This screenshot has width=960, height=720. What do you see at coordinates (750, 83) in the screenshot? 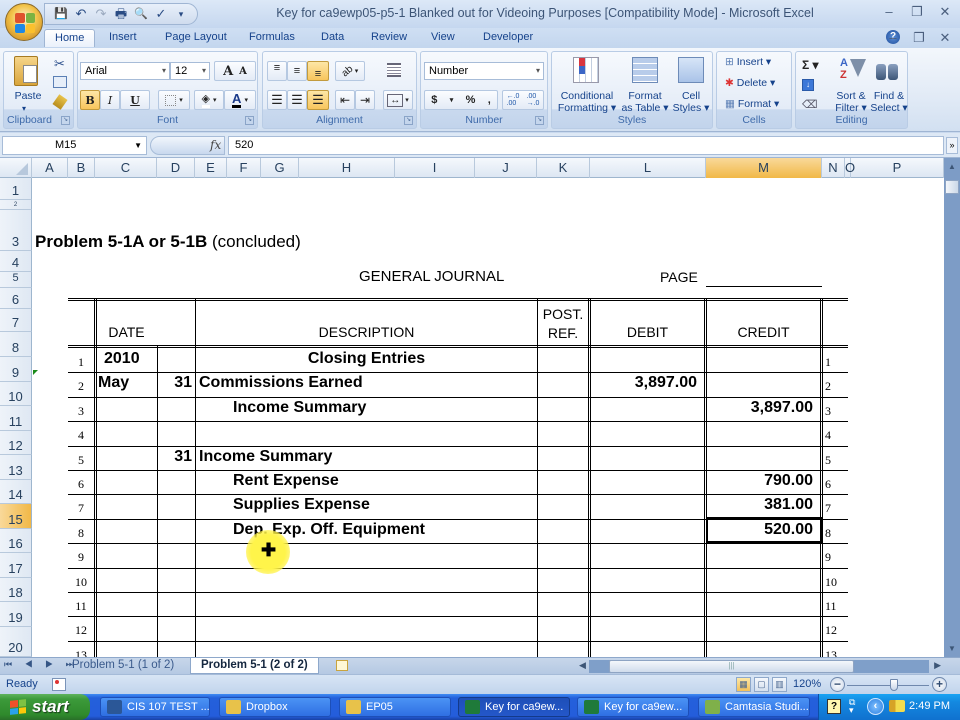
I see `delete-cells-button: ✱ Delete ▾` at bounding box center [750, 83].